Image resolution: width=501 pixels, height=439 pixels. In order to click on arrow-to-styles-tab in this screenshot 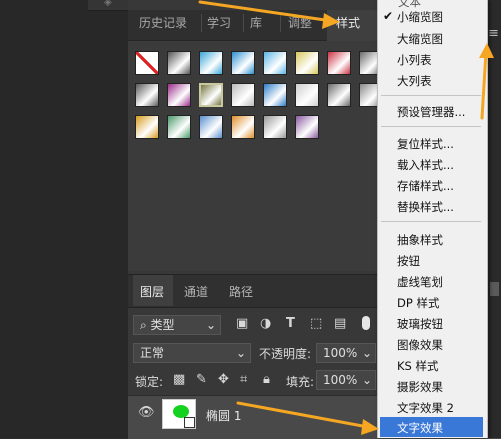, I will do `click(266, 11)`.